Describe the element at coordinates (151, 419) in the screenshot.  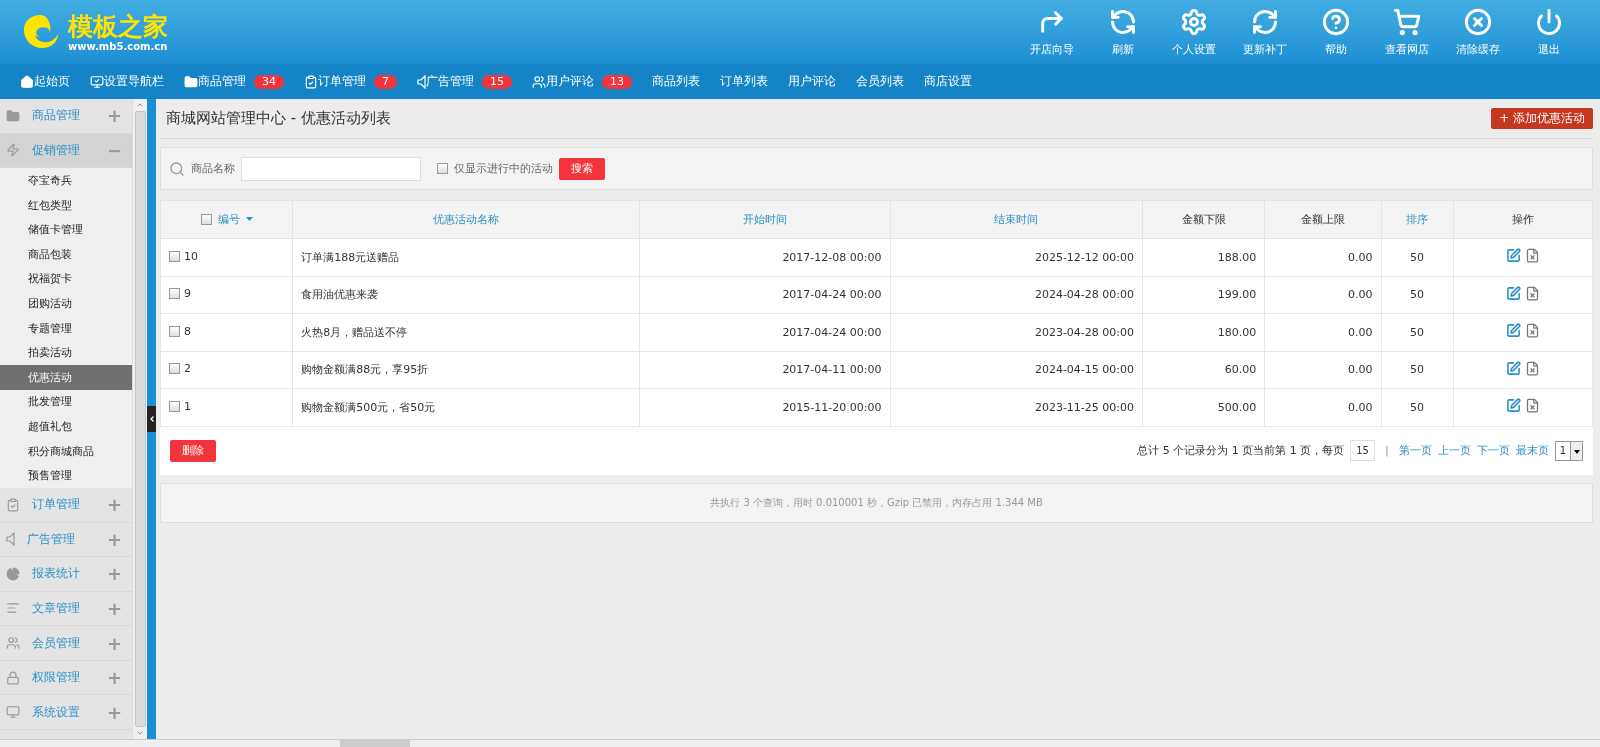
I see `collapse-toggle` at that location.